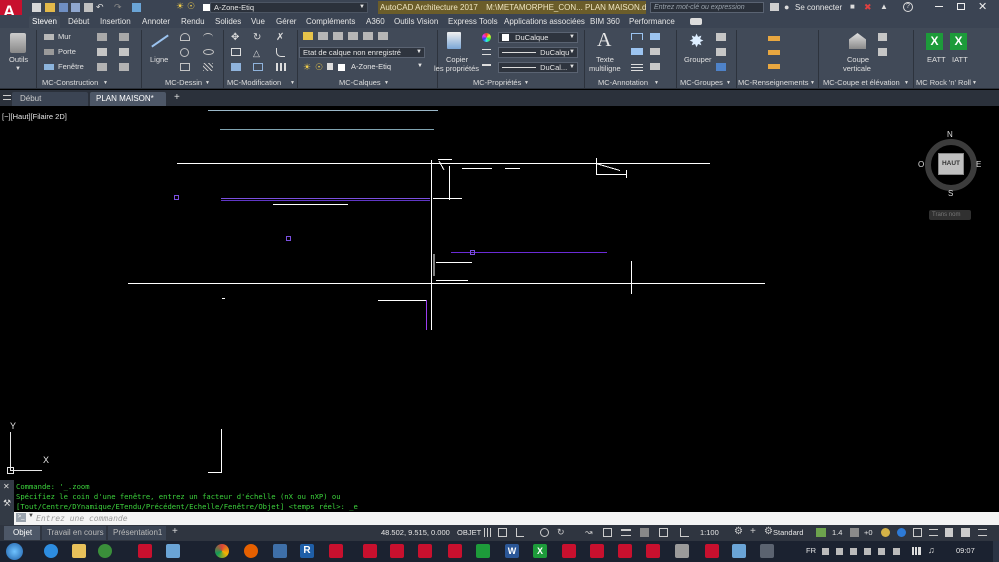 The image size is (999, 562). What do you see at coordinates (156, 22) in the screenshot?
I see `tab-annoter: Annoter` at bounding box center [156, 22].